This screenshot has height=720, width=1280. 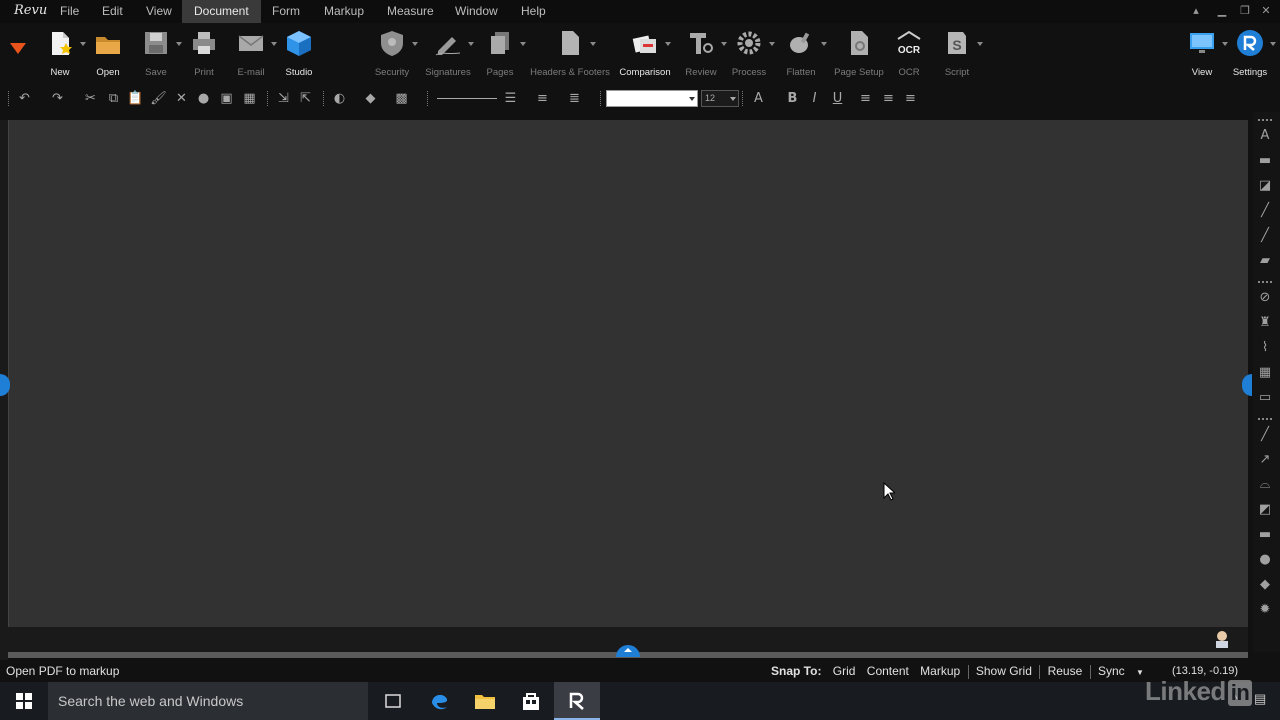 I want to click on redo-icon: ↷, so click(x=57, y=98).